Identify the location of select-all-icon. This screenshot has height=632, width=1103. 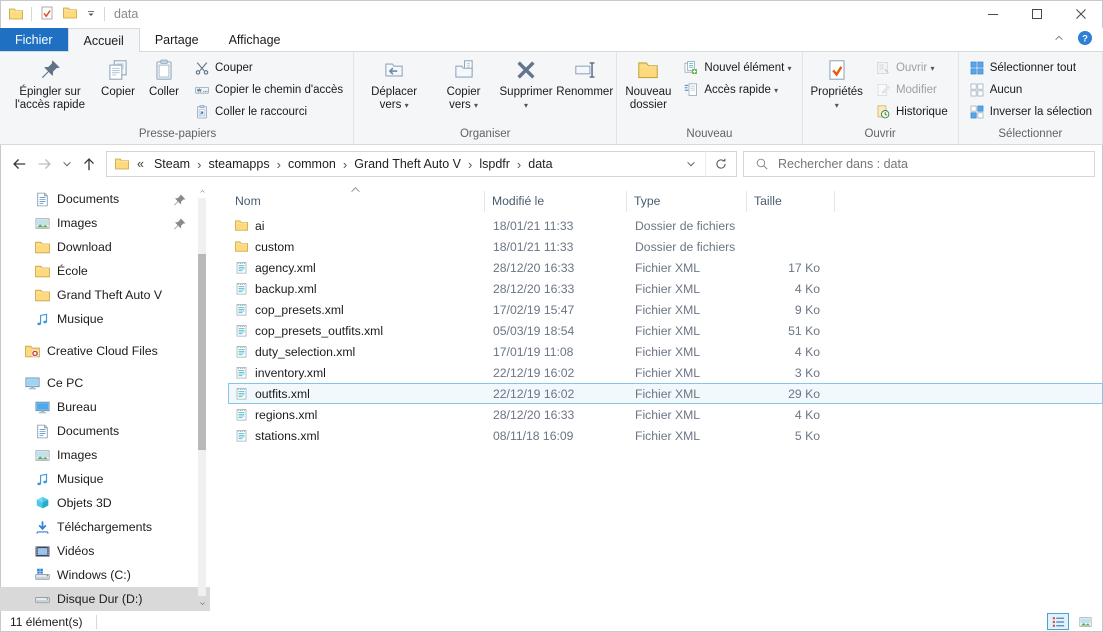
(977, 68).